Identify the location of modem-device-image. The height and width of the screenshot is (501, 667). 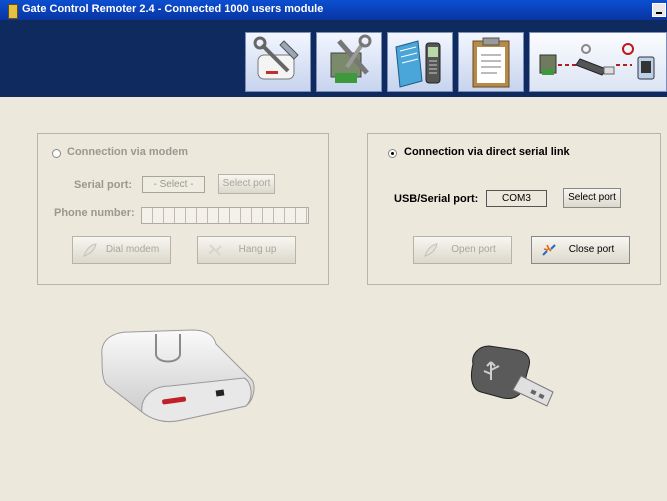
(176, 377).